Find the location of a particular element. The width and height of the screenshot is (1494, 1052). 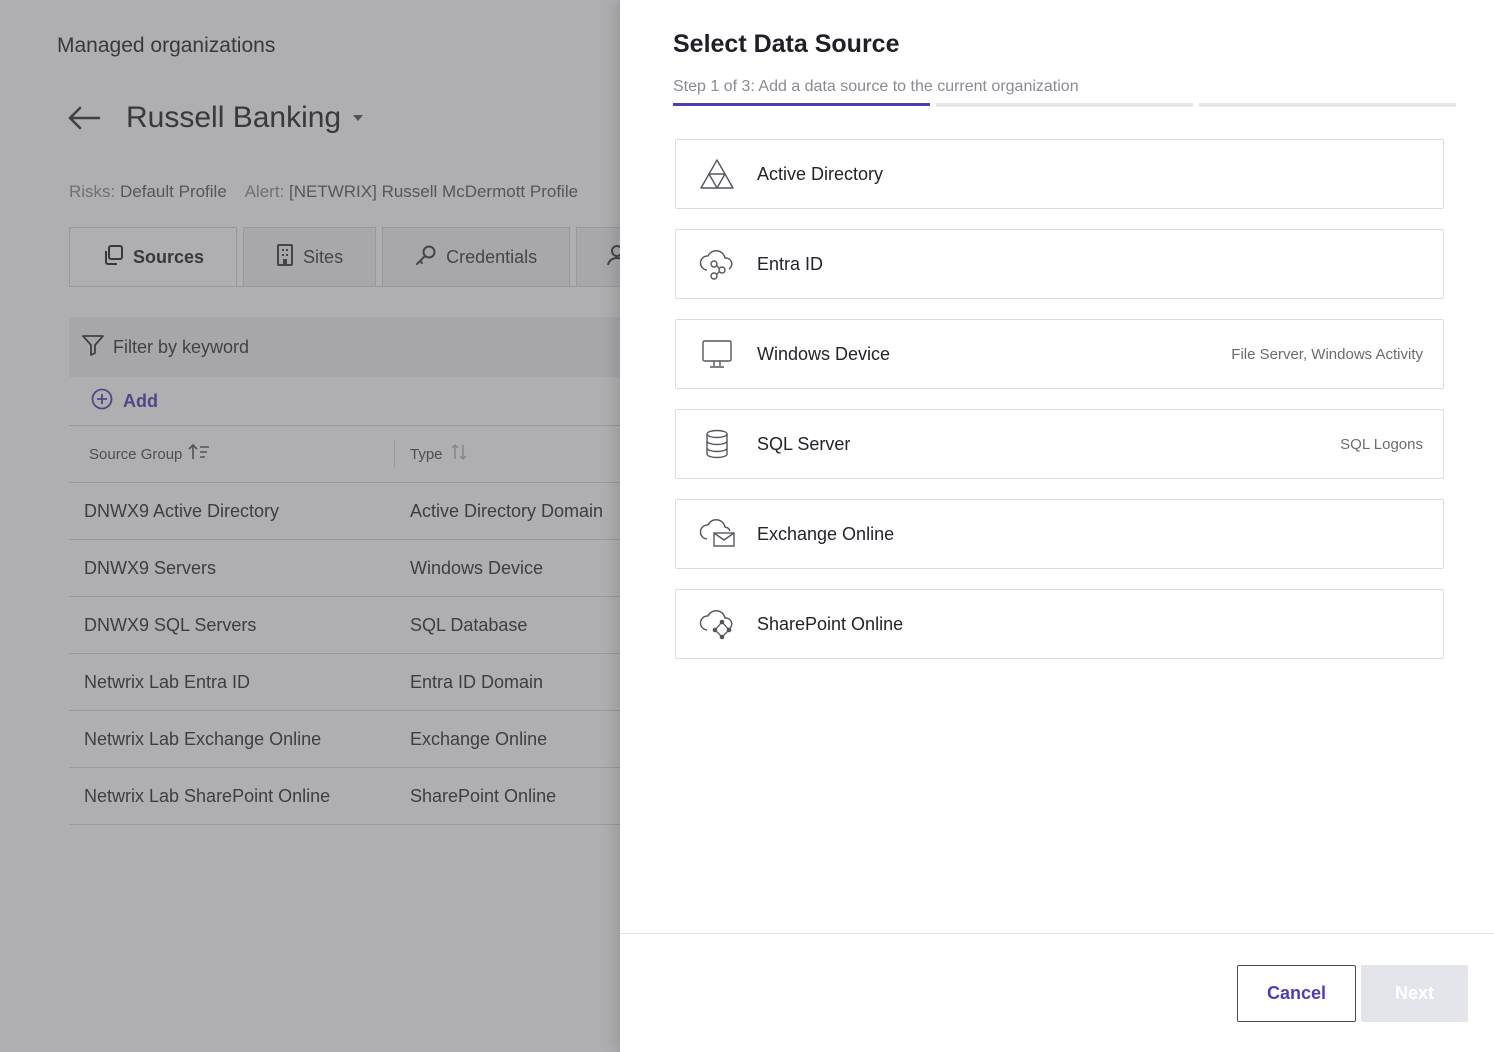

source-label: SharePoint Online is located at coordinates (830, 623).